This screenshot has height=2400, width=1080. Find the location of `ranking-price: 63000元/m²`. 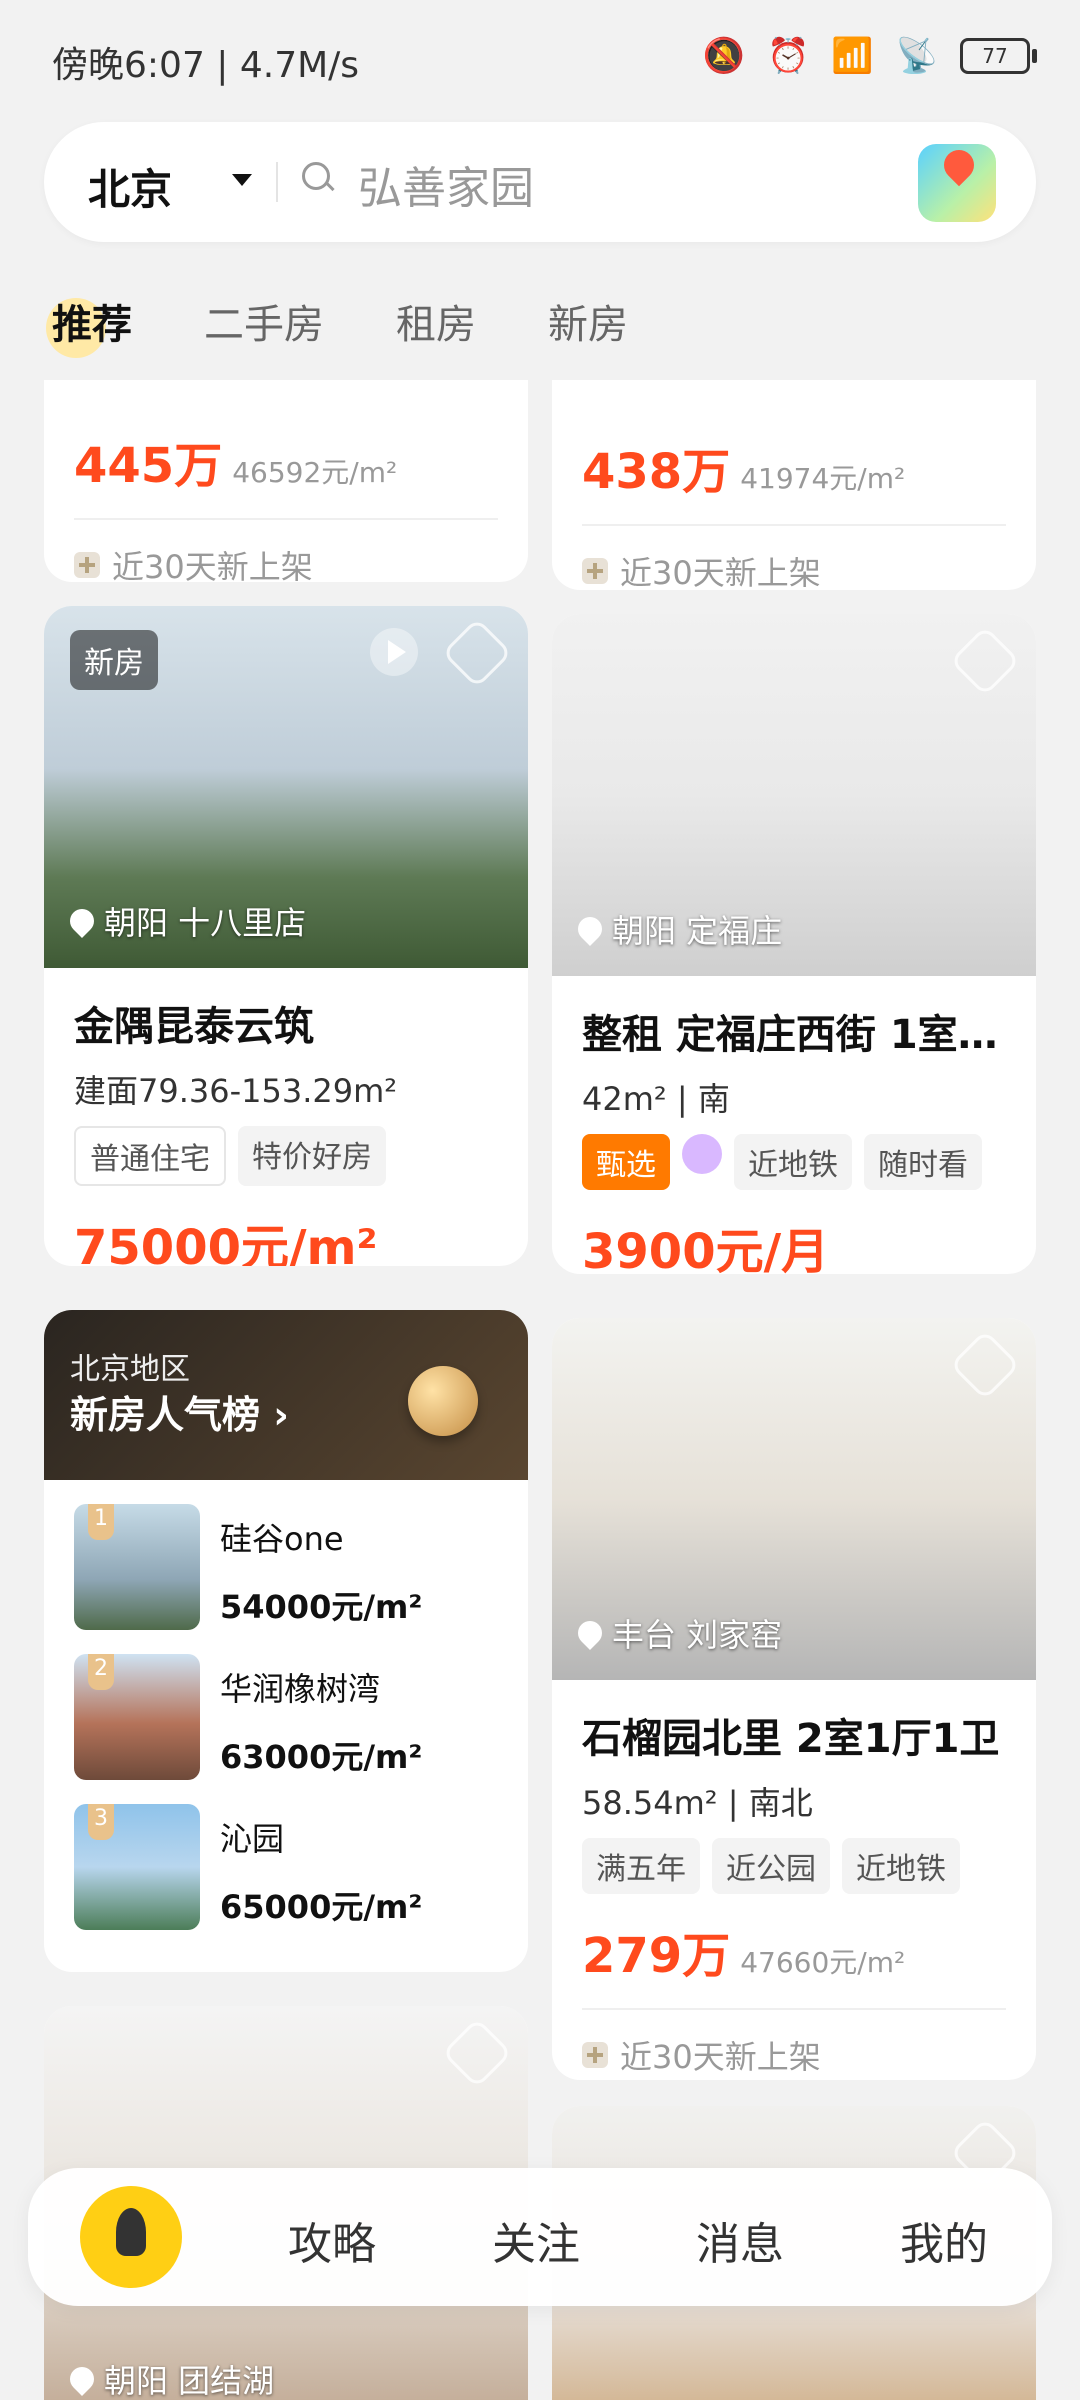

ranking-price: 63000元/m² is located at coordinates (321, 1757).